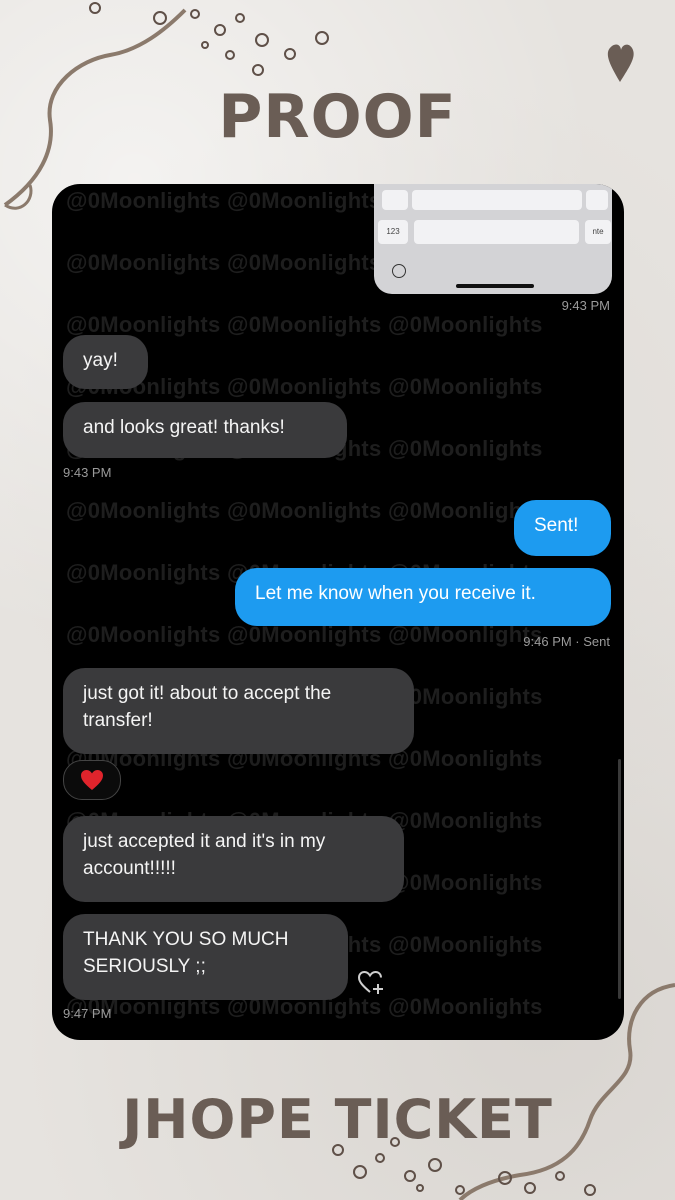 The height and width of the screenshot is (1200, 675). Describe the element at coordinates (566, 641) in the screenshot. I see `timestamp: 9:46 PM · Sent` at that location.